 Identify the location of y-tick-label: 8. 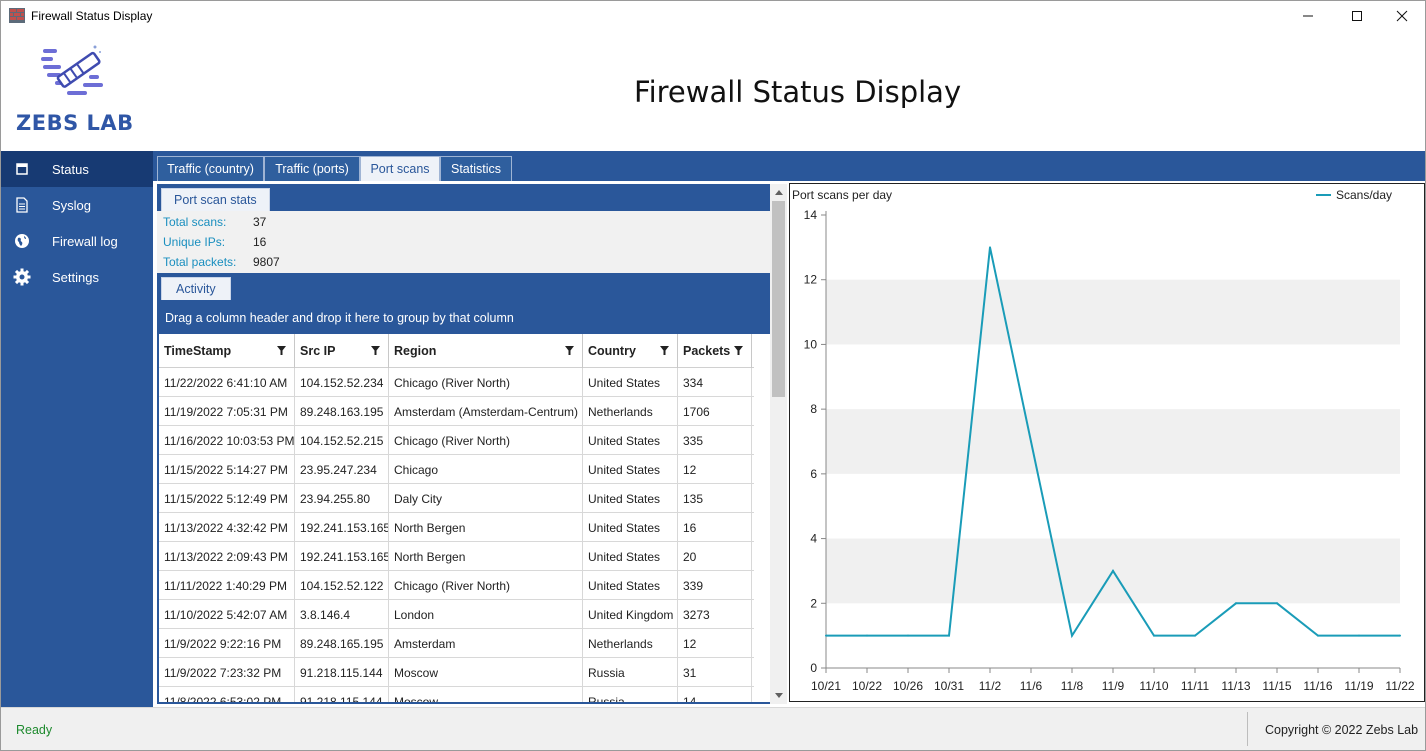
(813, 409).